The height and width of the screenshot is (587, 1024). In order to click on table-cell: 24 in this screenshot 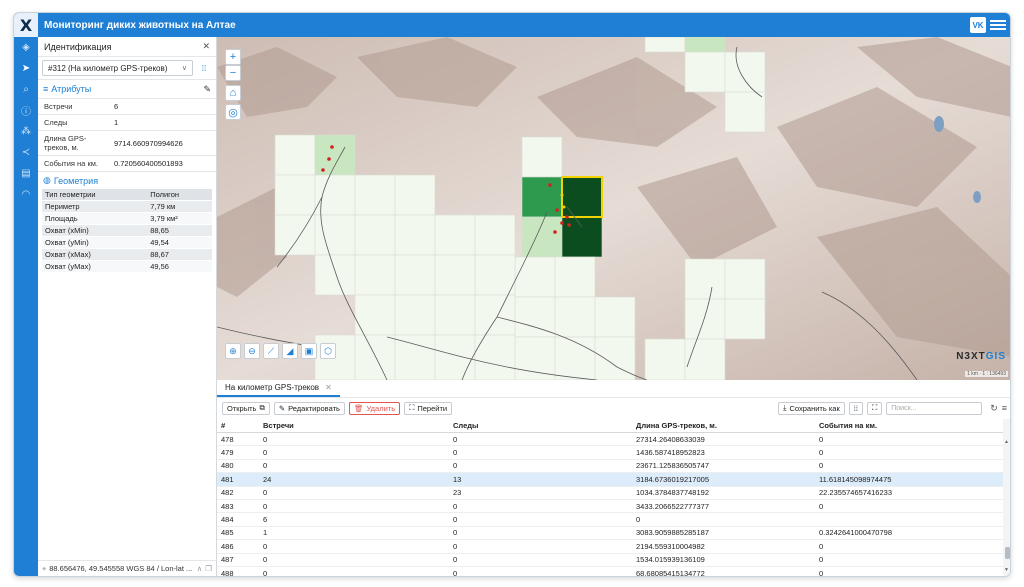, I will do `click(354, 479)`.